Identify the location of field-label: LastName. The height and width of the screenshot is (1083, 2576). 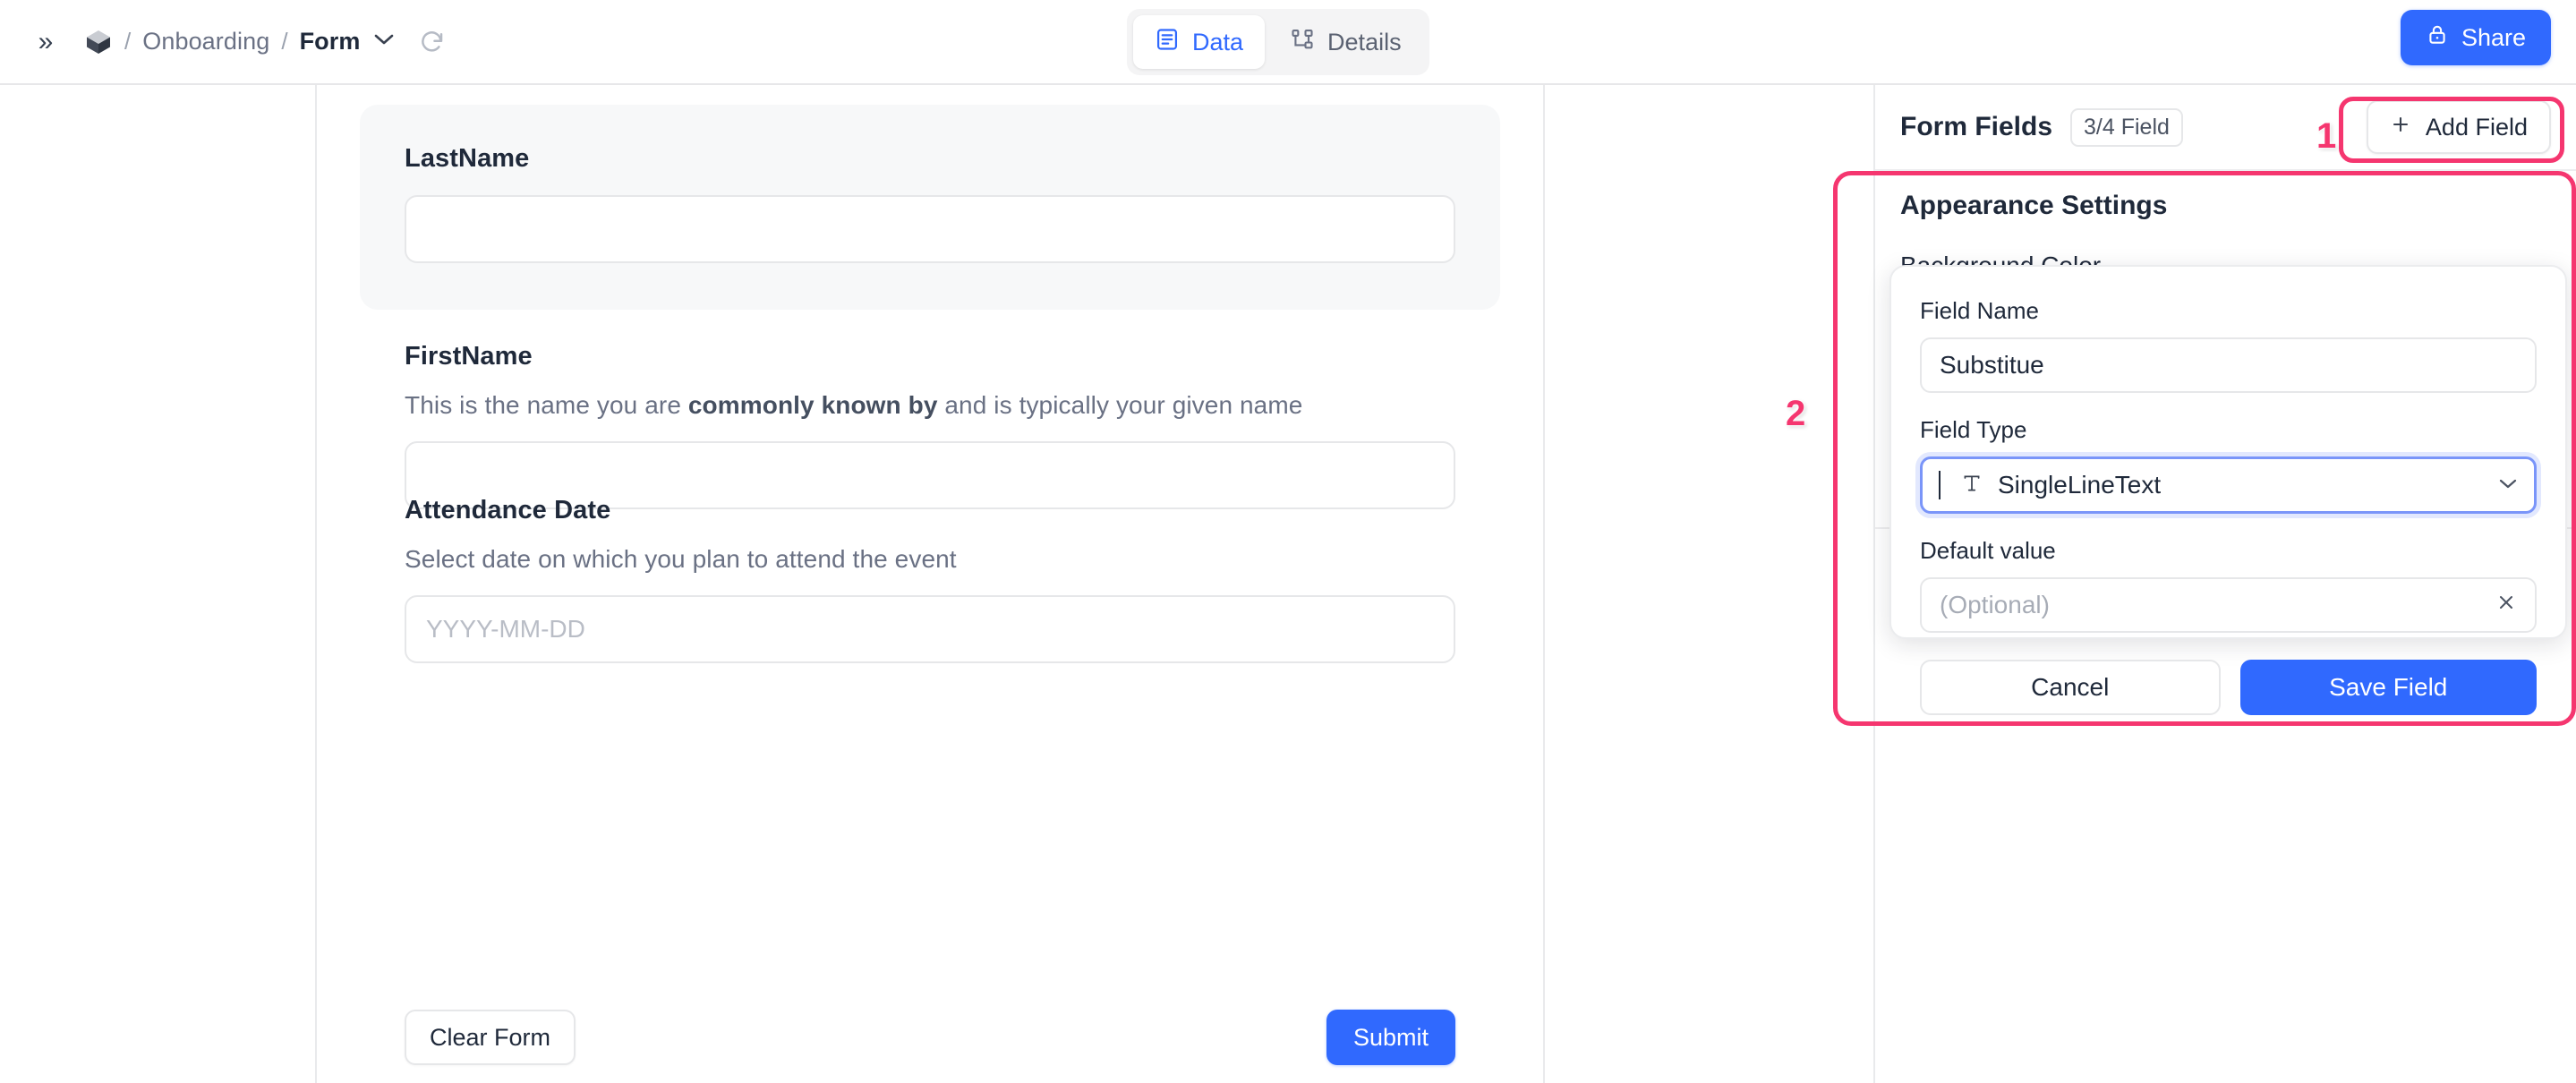
(467, 158).